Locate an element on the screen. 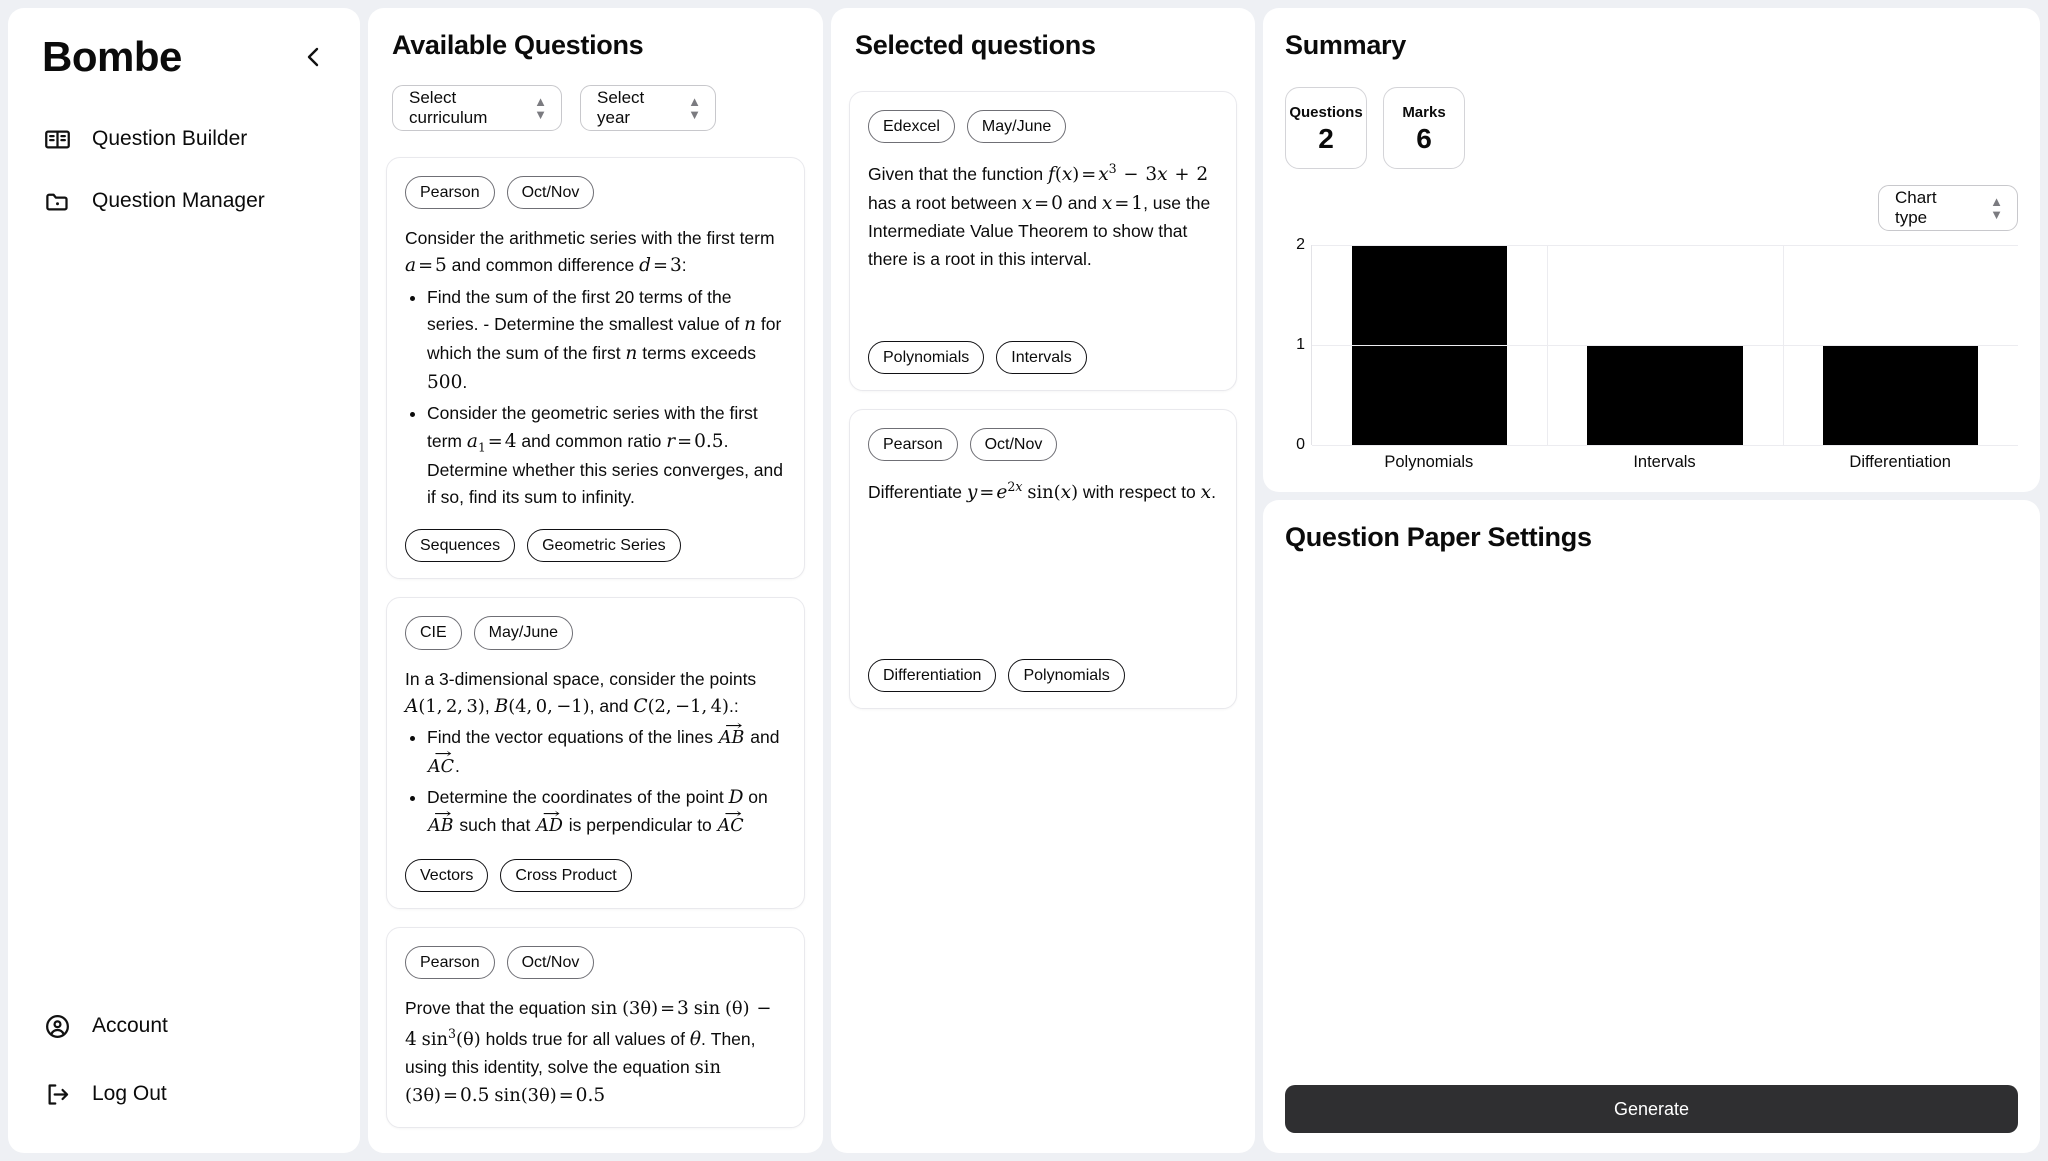  chart-y-tick-label: 1 is located at coordinates (1300, 344).